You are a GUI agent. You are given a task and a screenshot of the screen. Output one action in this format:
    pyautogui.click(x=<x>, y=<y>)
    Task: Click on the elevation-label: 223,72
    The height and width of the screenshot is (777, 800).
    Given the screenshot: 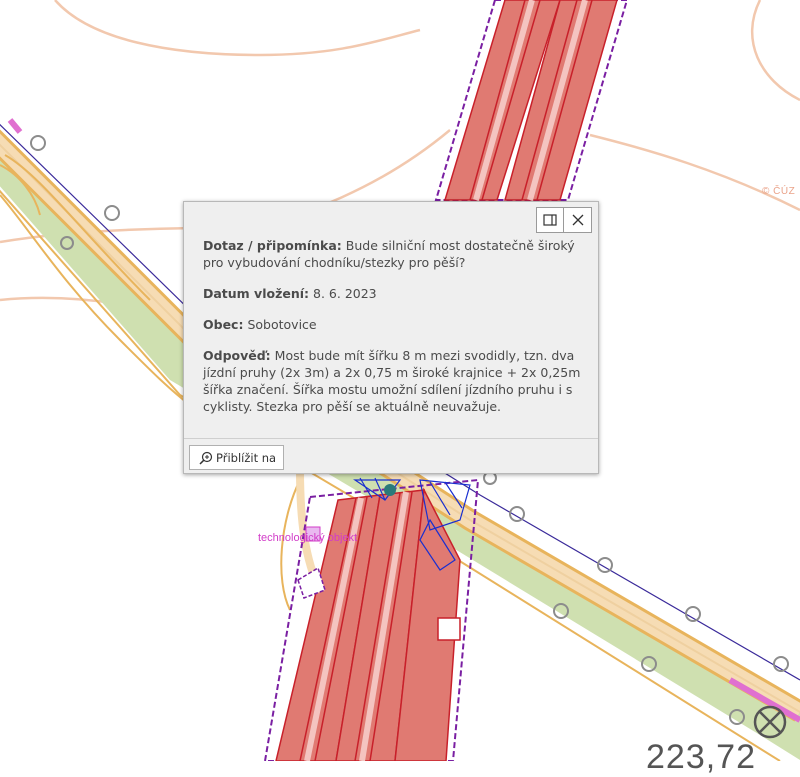 What is the action you would take?
    pyautogui.click(x=701, y=757)
    